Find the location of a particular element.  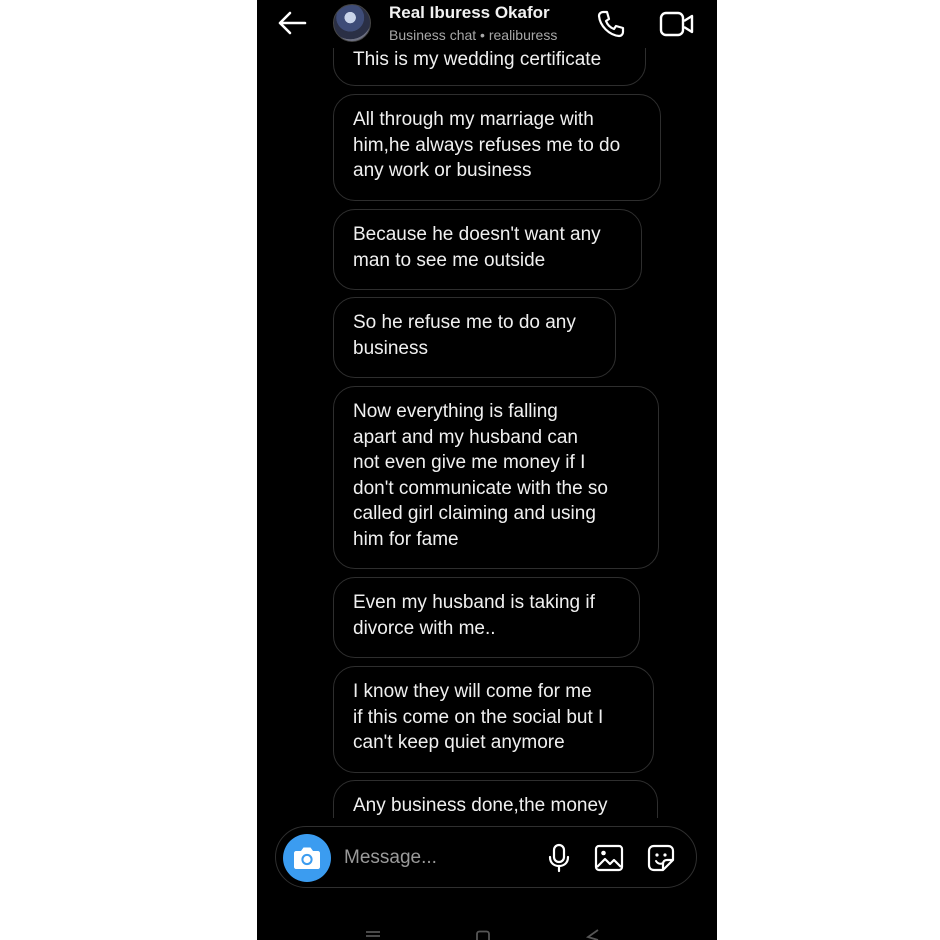

message-line: Even my husband is taking if is located at coordinates (474, 602).